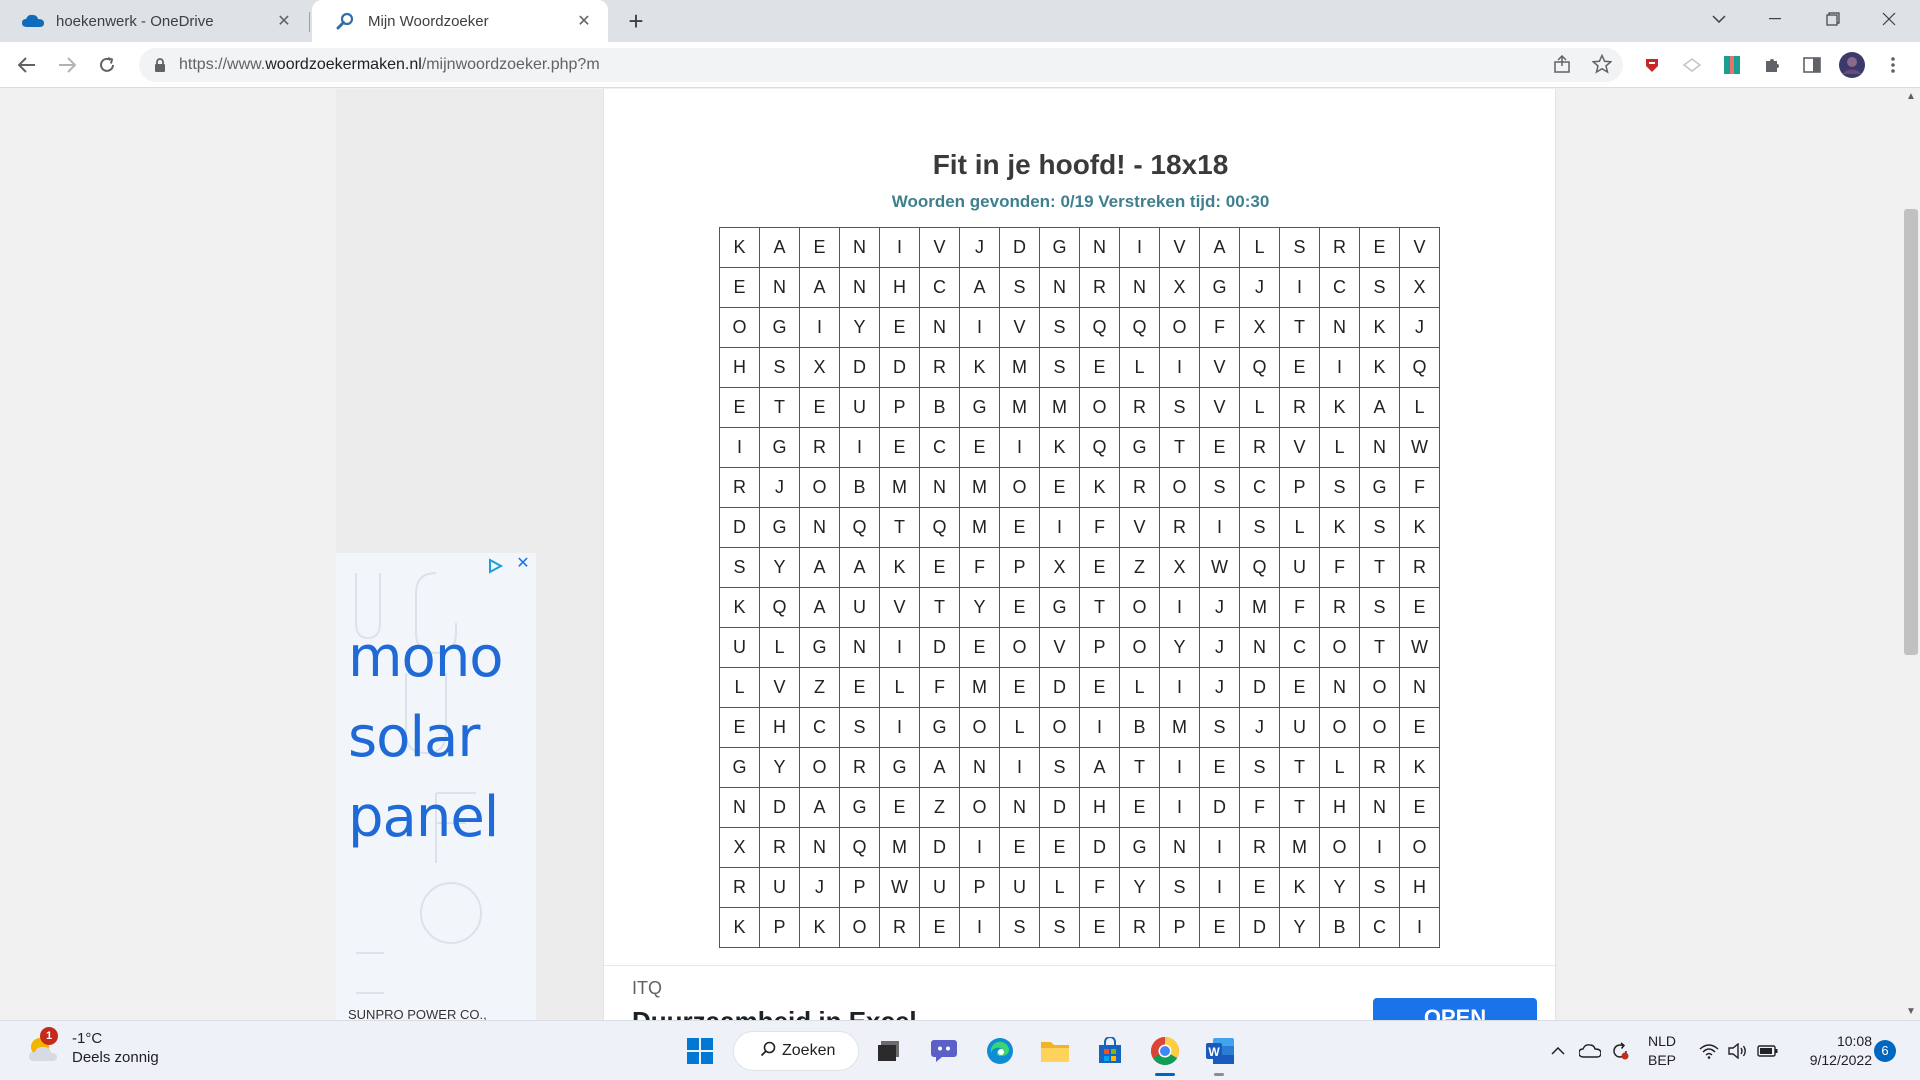 The image size is (1920, 1080). I want to click on back-arrow-icon, so click(27, 65).